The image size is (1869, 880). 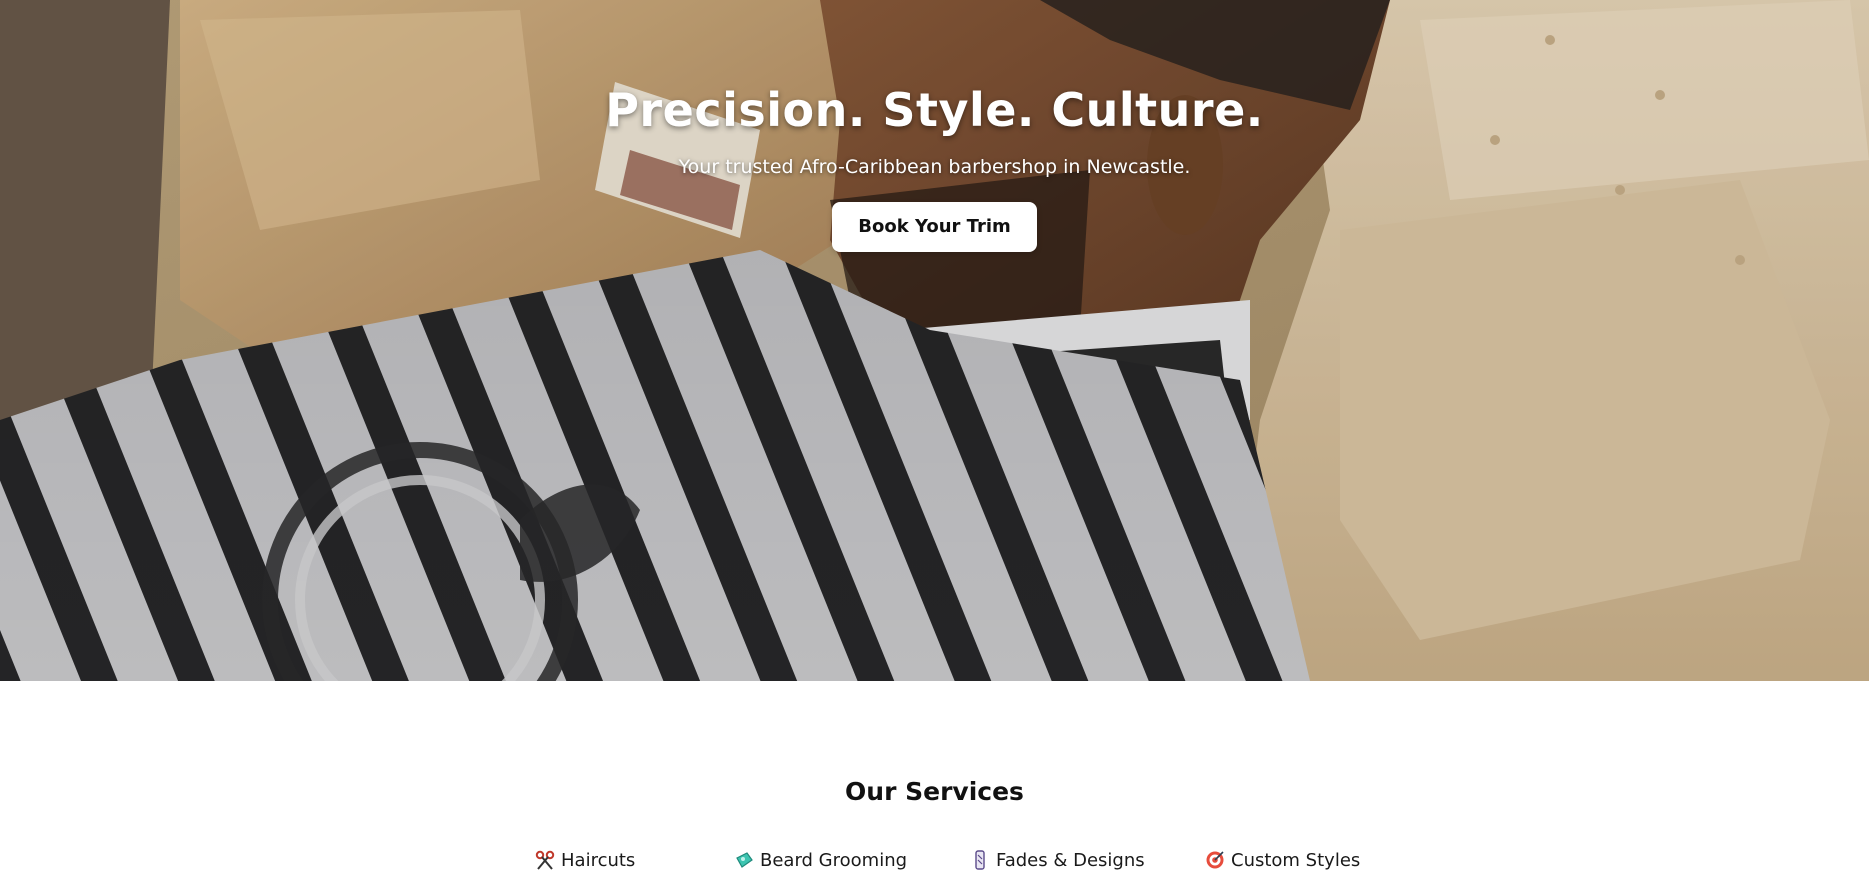 I want to click on service-item-beard-grooming: Beard Grooming, so click(x=820, y=860).